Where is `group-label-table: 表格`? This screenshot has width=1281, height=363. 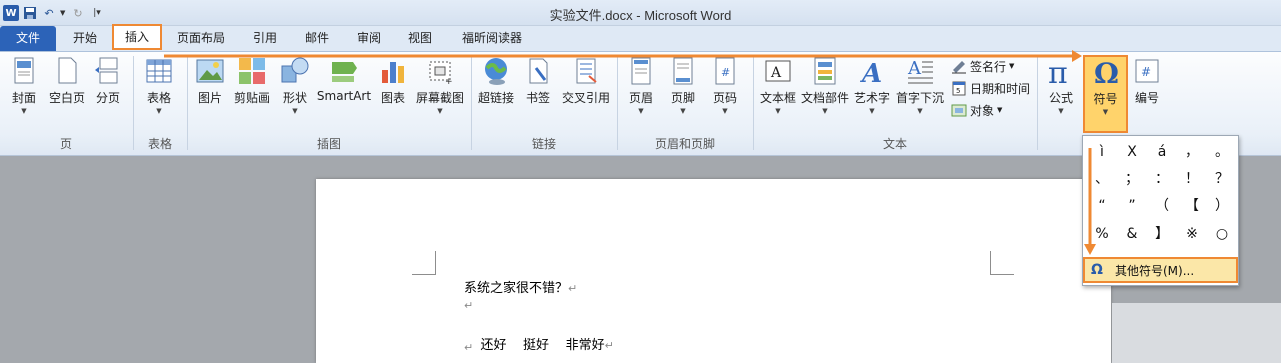 group-label-table: 表格 is located at coordinates (159, 144).